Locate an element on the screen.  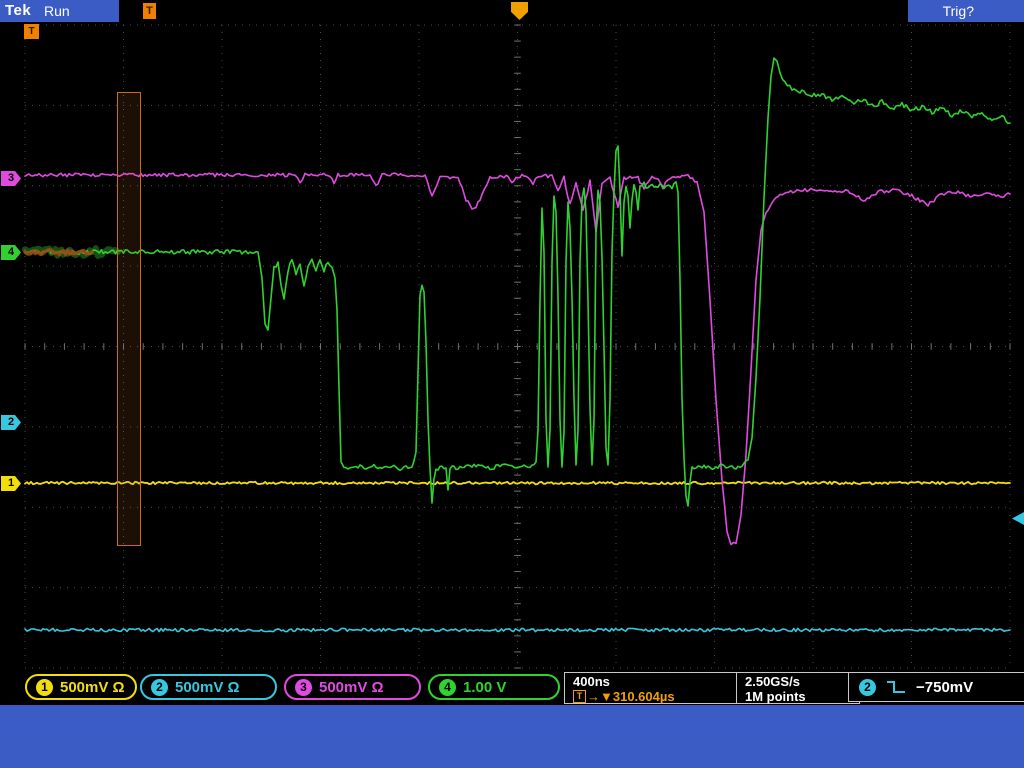
delay-readout: T →▼310.604µs is located at coordinates (655, 696).